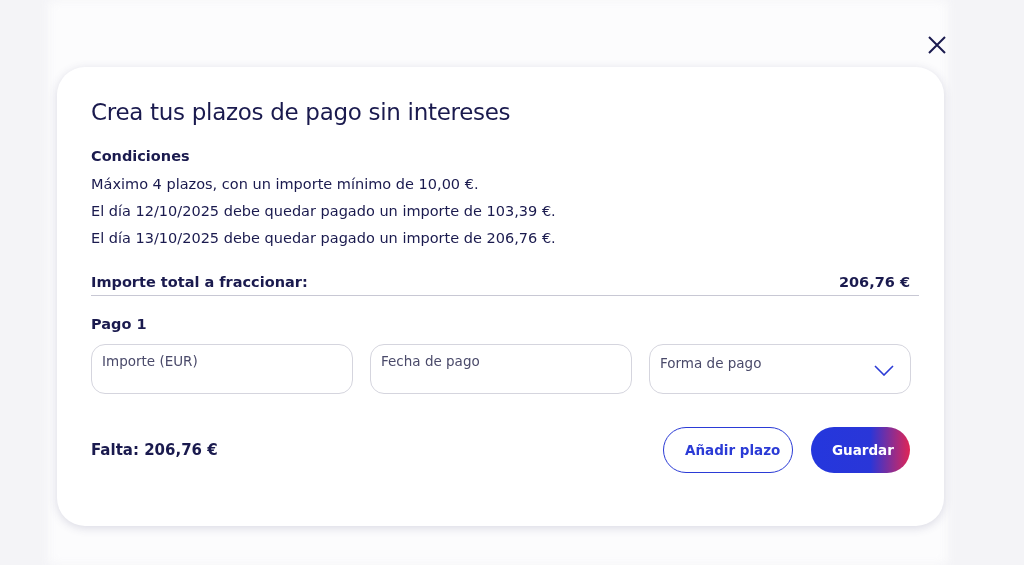 This screenshot has width=1024, height=565. I want to click on condition-text: Máximo 4 plazos, con un importe mínimo de 10,00 €., so click(285, 184).